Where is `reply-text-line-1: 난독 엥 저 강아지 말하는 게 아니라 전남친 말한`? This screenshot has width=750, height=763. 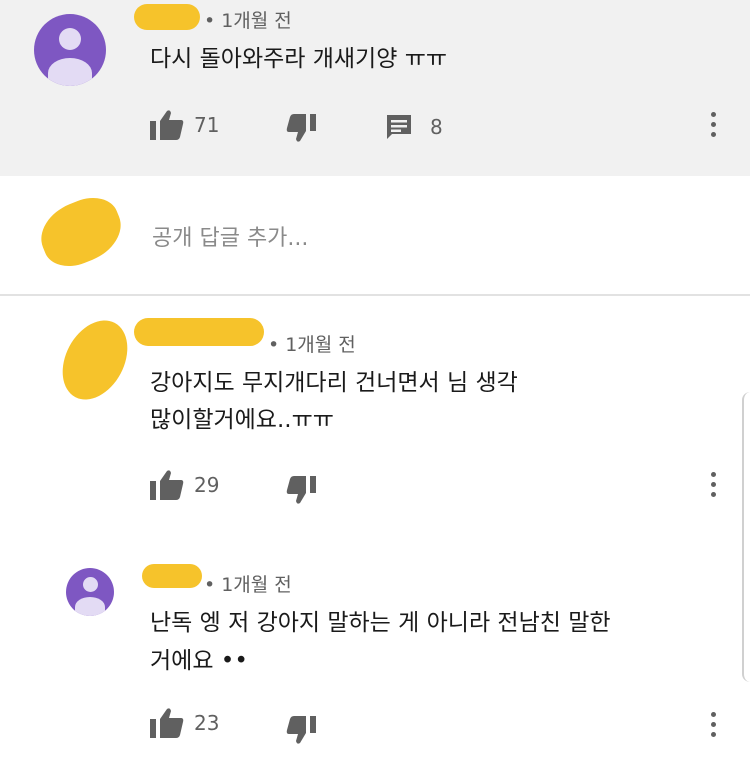
reply-text-line-1: 난독 엥 저 강아지 말하는 게 아니라 전남친 말한 is located at coordinates (380, 623).